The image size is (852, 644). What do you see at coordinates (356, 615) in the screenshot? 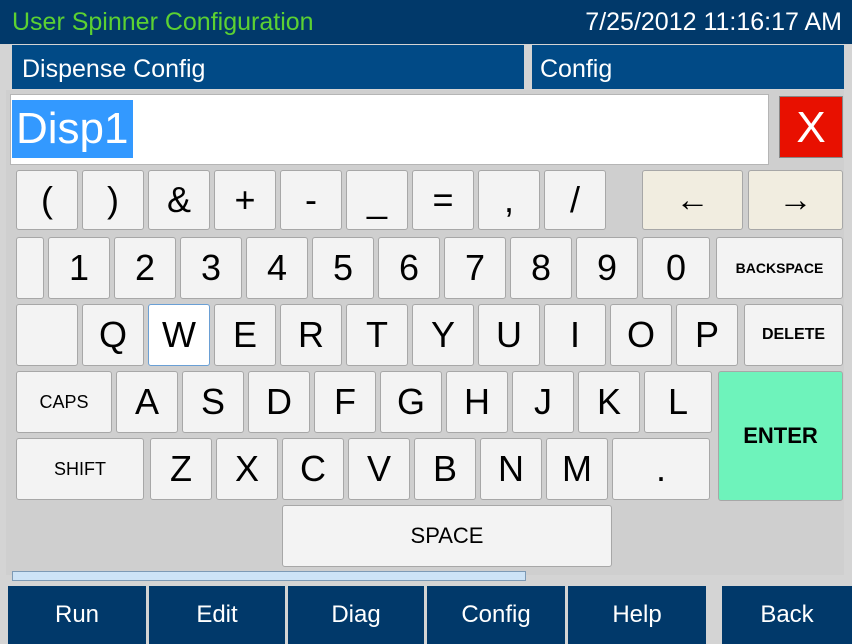
I see `nav-diag-button: Diag` at bounding box center [356, 615].